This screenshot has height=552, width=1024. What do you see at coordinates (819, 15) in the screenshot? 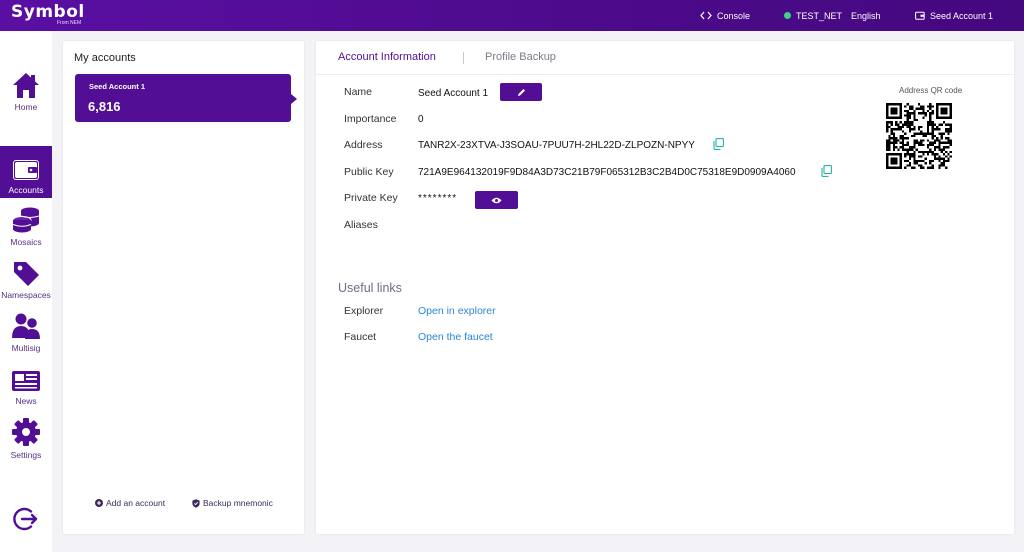
I see `network-label: TEST_NET` at bounding box center [819, 15].